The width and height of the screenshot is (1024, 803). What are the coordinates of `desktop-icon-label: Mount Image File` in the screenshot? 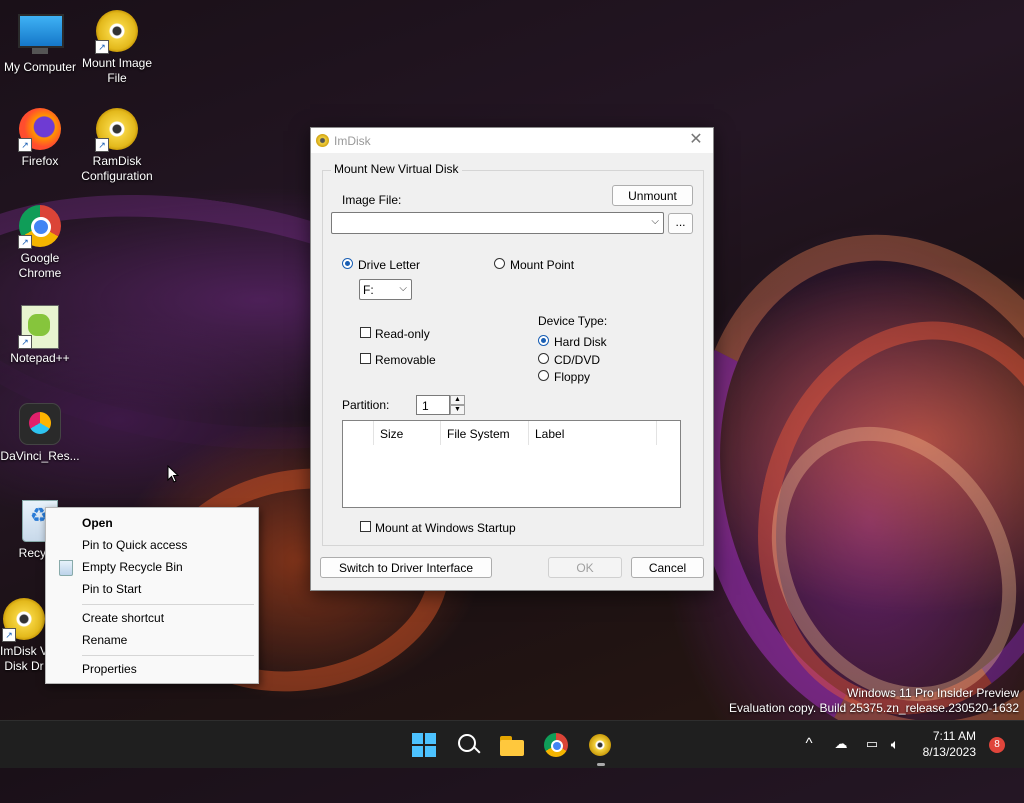 It's located at (117, 70).